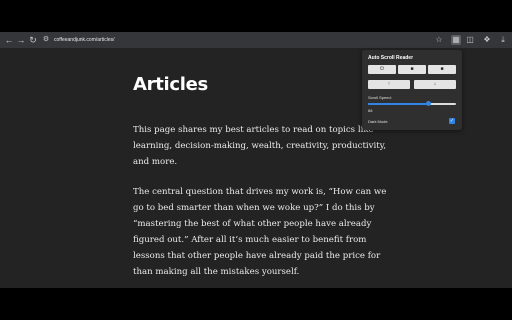  I want to click on popup-title: Auto Scroll Reader, so click(391, 58).